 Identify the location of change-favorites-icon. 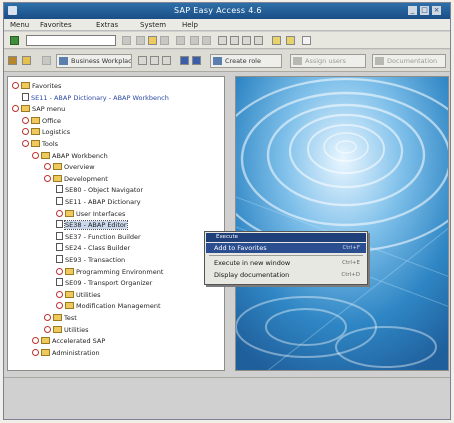
(166, 60).